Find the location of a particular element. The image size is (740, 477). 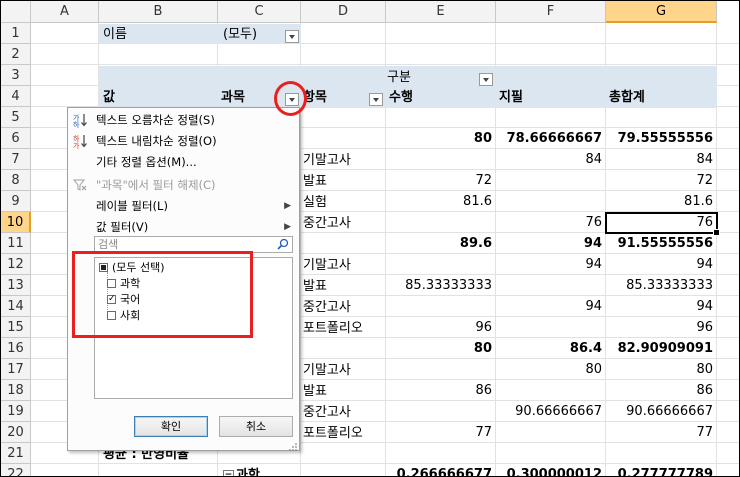

select-all-corner is located at coordinates (16, 12).